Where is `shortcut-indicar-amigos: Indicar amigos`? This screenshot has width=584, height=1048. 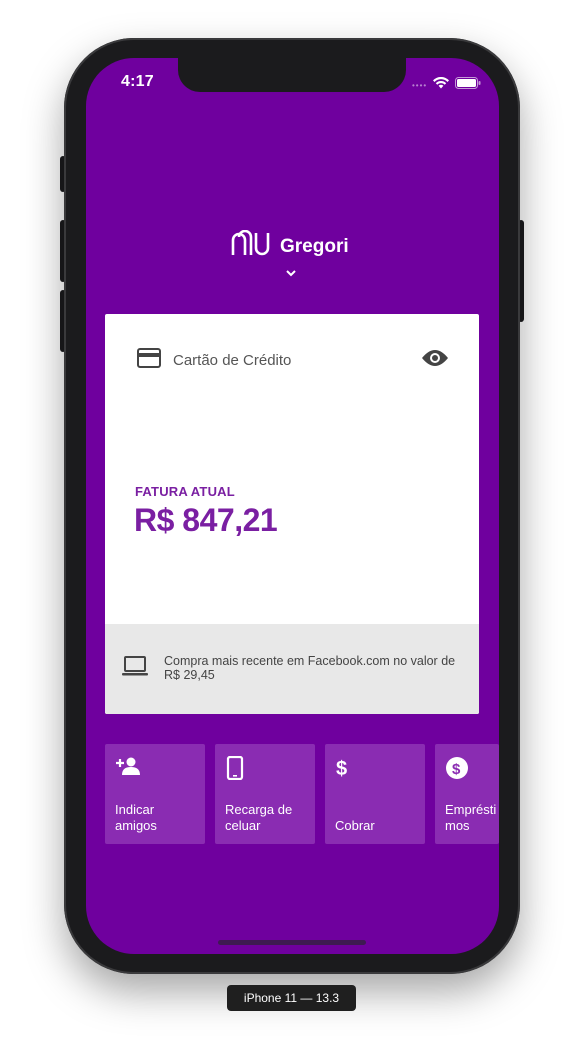 shortcut-indicar-amigos: Indicar amigos is located at coordinates (155, 794).